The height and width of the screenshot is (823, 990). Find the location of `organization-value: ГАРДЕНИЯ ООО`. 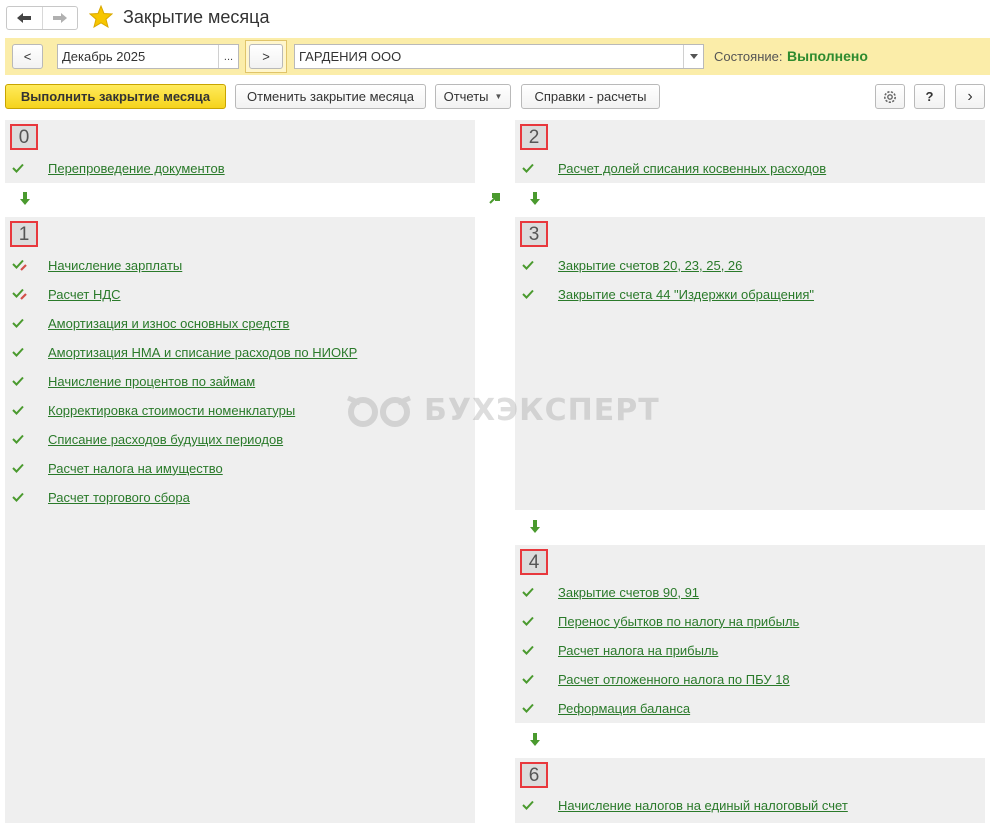

organization-value: ГАРДЕНИЯ ООО is located at coordinates (350, 56).